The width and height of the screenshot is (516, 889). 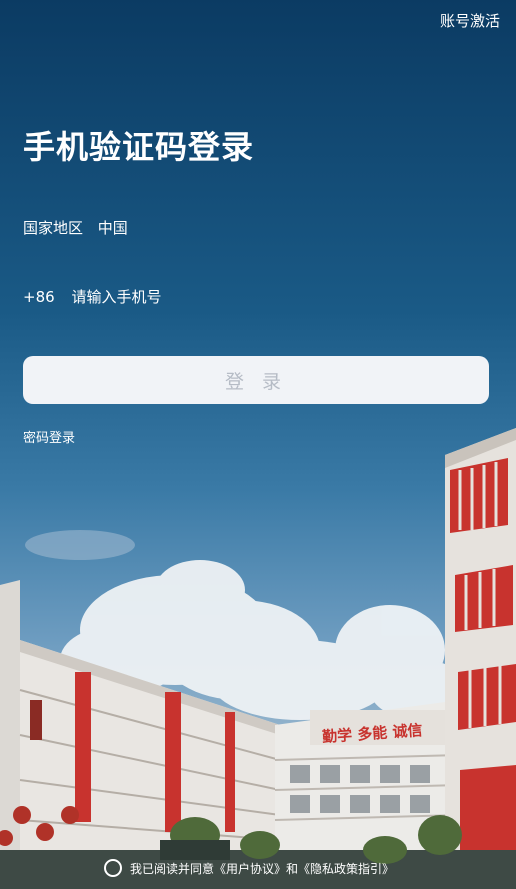 What do you see at coordinates (112, 228) in the screenshot?
I see `region-value: 中国` at bounding box center [112, 228].